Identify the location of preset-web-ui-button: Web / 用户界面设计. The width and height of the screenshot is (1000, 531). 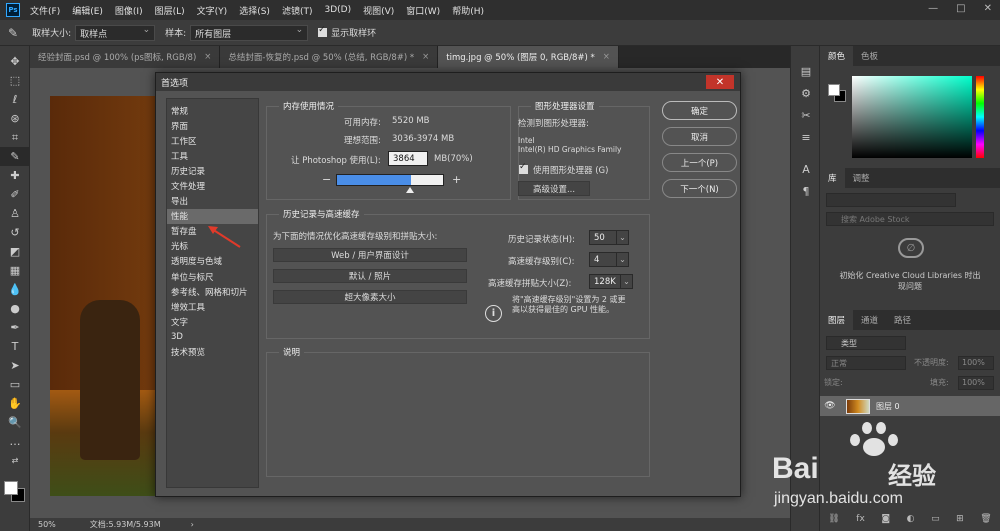
(370, 255).